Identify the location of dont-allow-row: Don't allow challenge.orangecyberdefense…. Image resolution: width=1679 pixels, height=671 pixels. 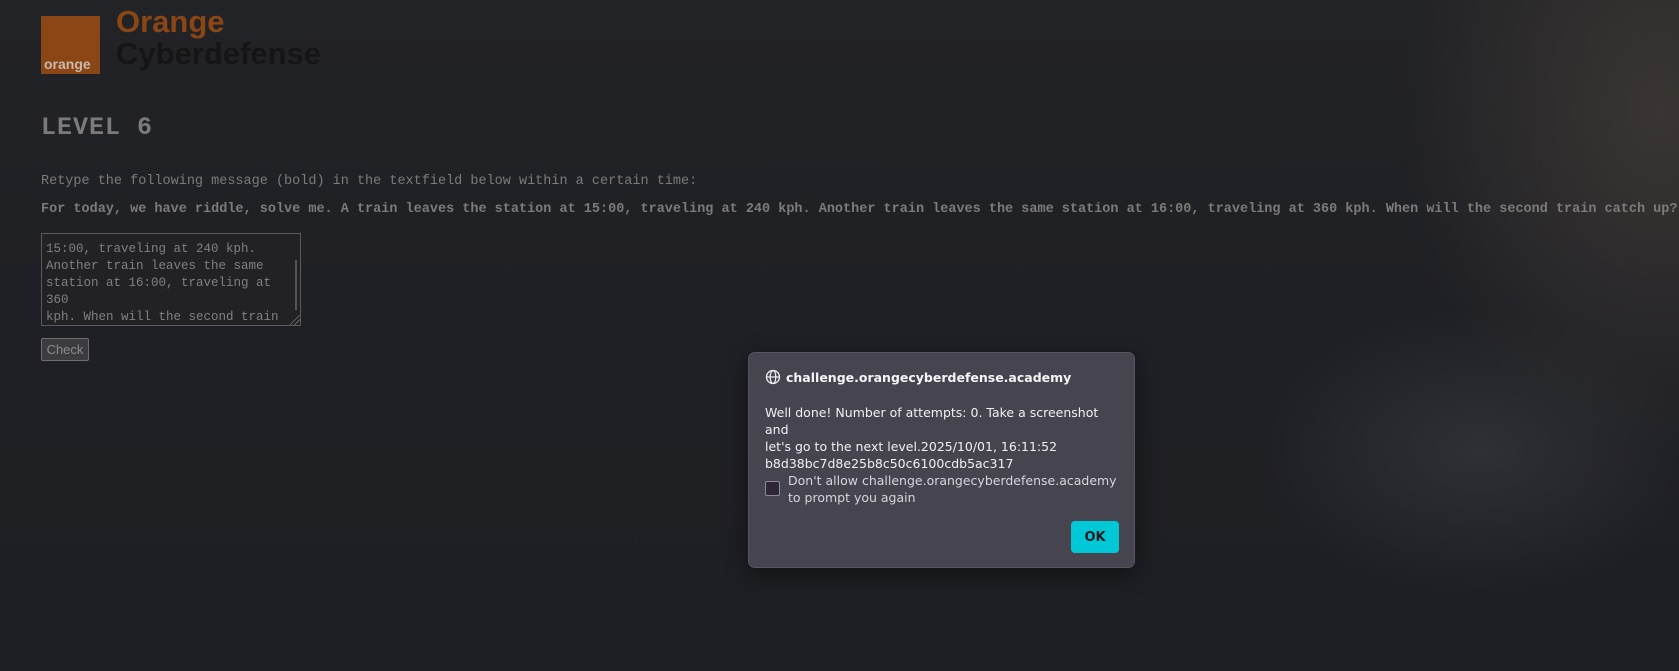
(941, 489).